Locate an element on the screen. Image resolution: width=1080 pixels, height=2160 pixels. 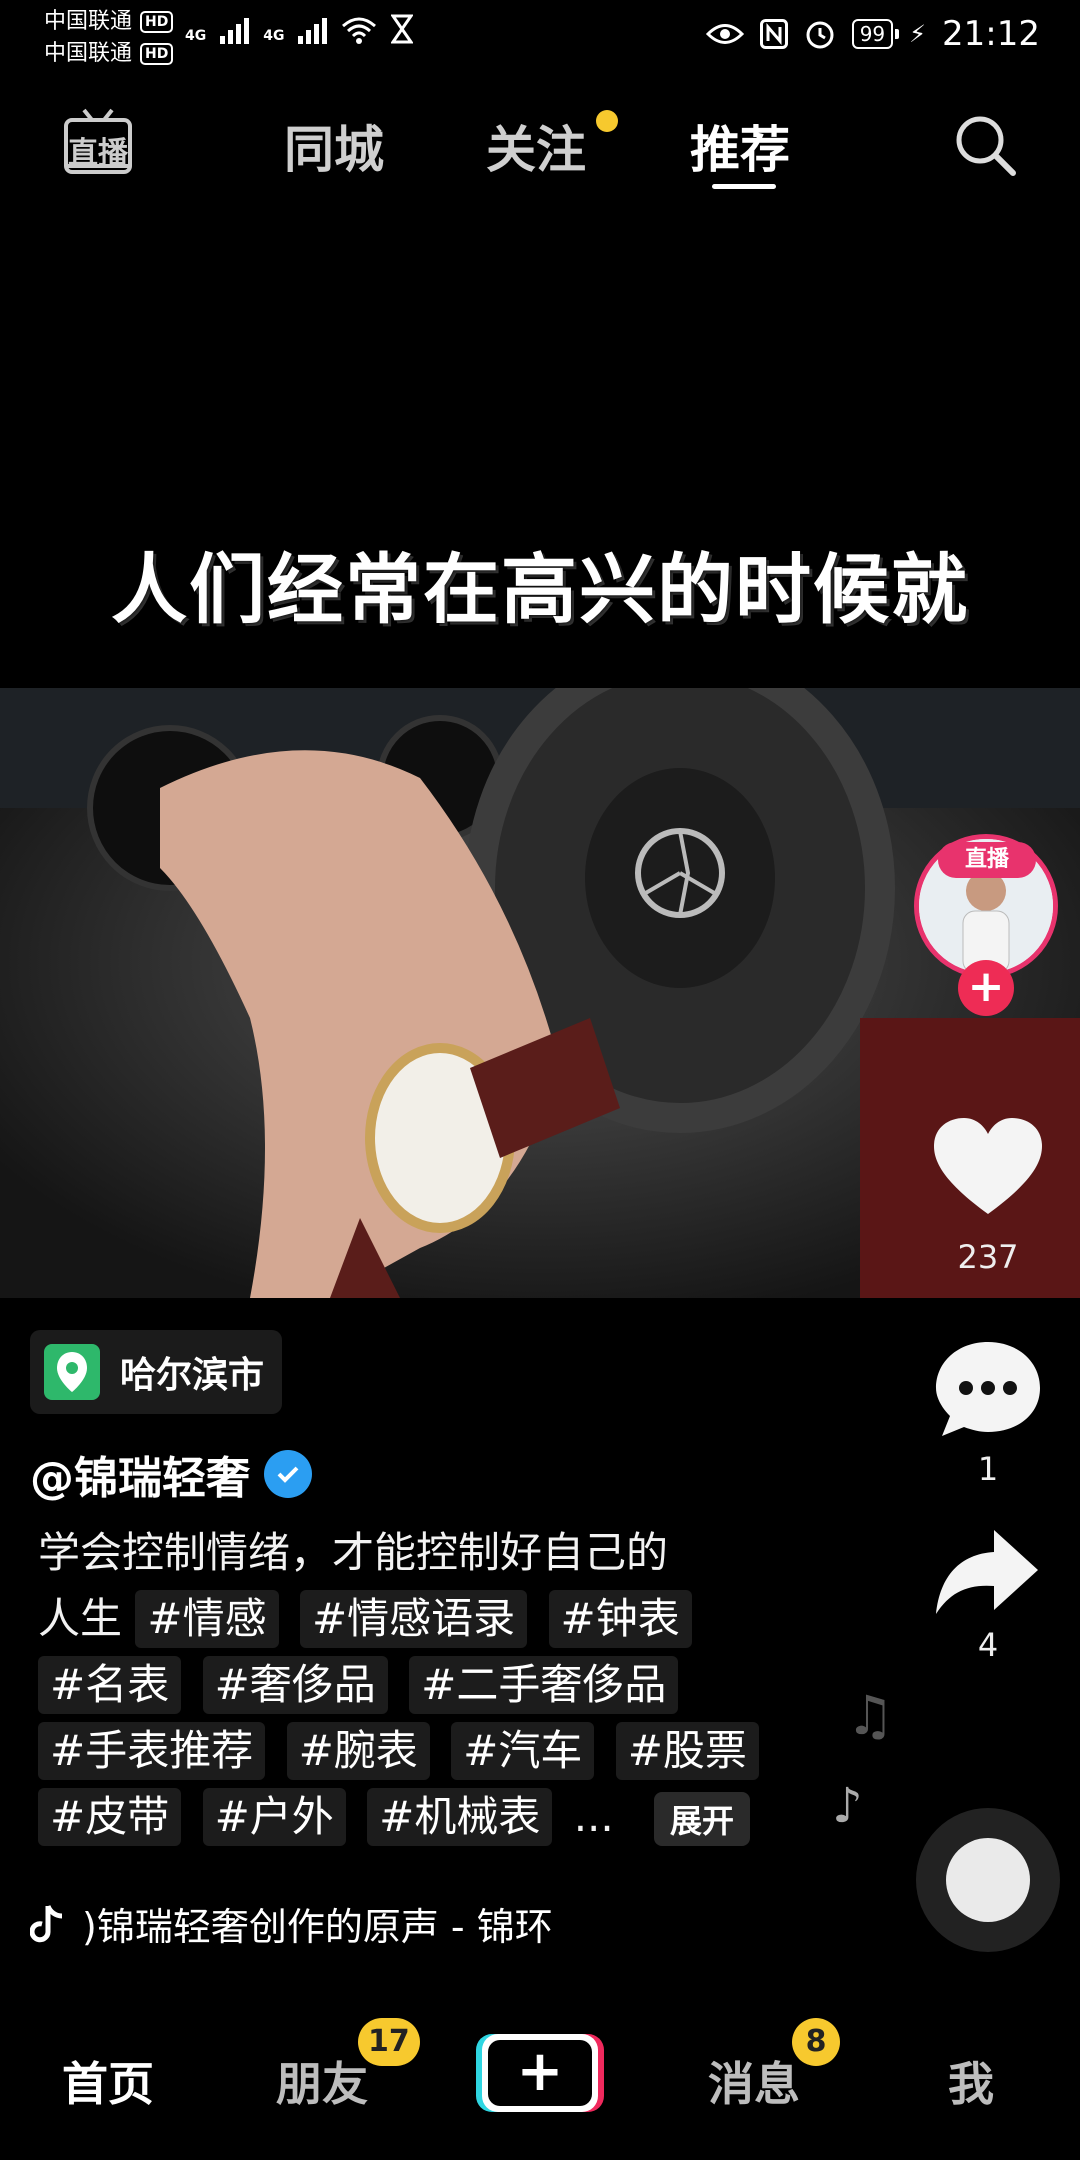
friends-badge: 17 is located at coordinates (389, 2042).